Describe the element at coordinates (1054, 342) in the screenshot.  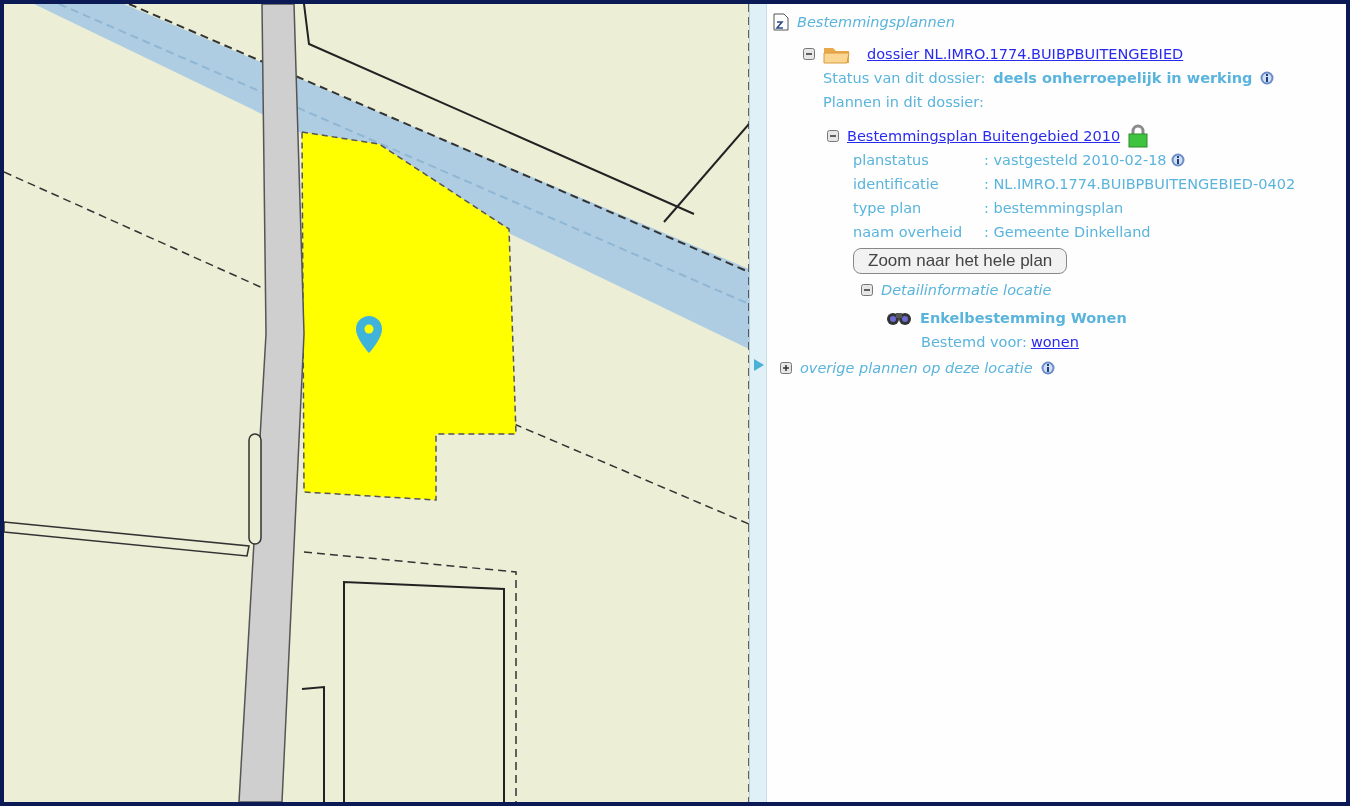
I see `purpose-link: wonen` at that location.